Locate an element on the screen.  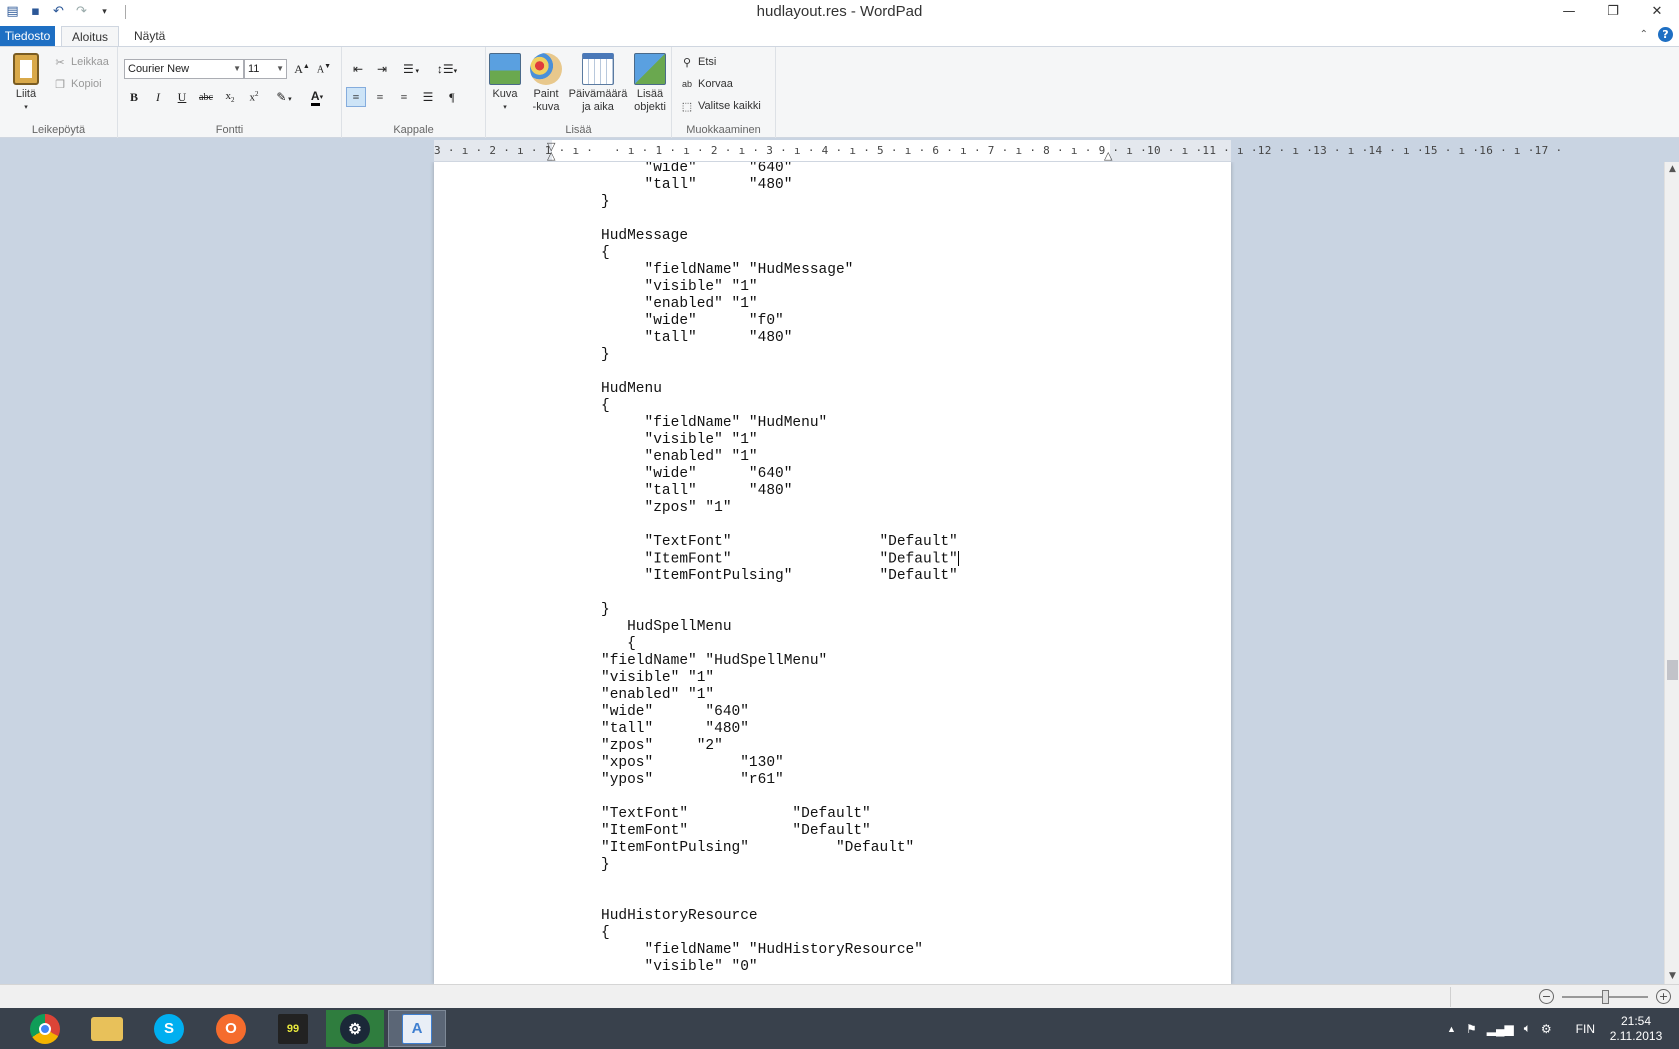
window-title: hudlayout.res - WordPad is located at coordinates (839, 11).